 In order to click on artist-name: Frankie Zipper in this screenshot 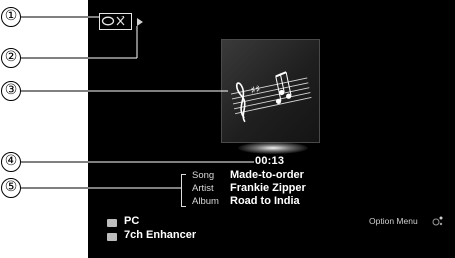, I will do `click(268, 188)`.